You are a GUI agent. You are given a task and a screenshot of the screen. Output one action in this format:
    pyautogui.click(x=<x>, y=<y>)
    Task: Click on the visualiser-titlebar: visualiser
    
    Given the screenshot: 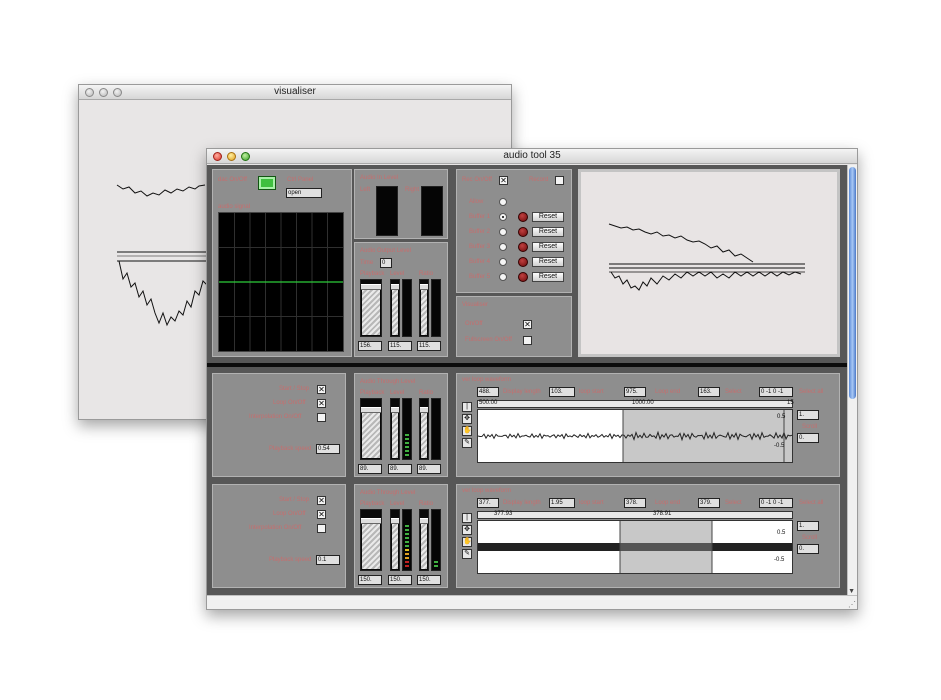 What is the action you would take?
    pyautogui.click(x=295, y=92)
    